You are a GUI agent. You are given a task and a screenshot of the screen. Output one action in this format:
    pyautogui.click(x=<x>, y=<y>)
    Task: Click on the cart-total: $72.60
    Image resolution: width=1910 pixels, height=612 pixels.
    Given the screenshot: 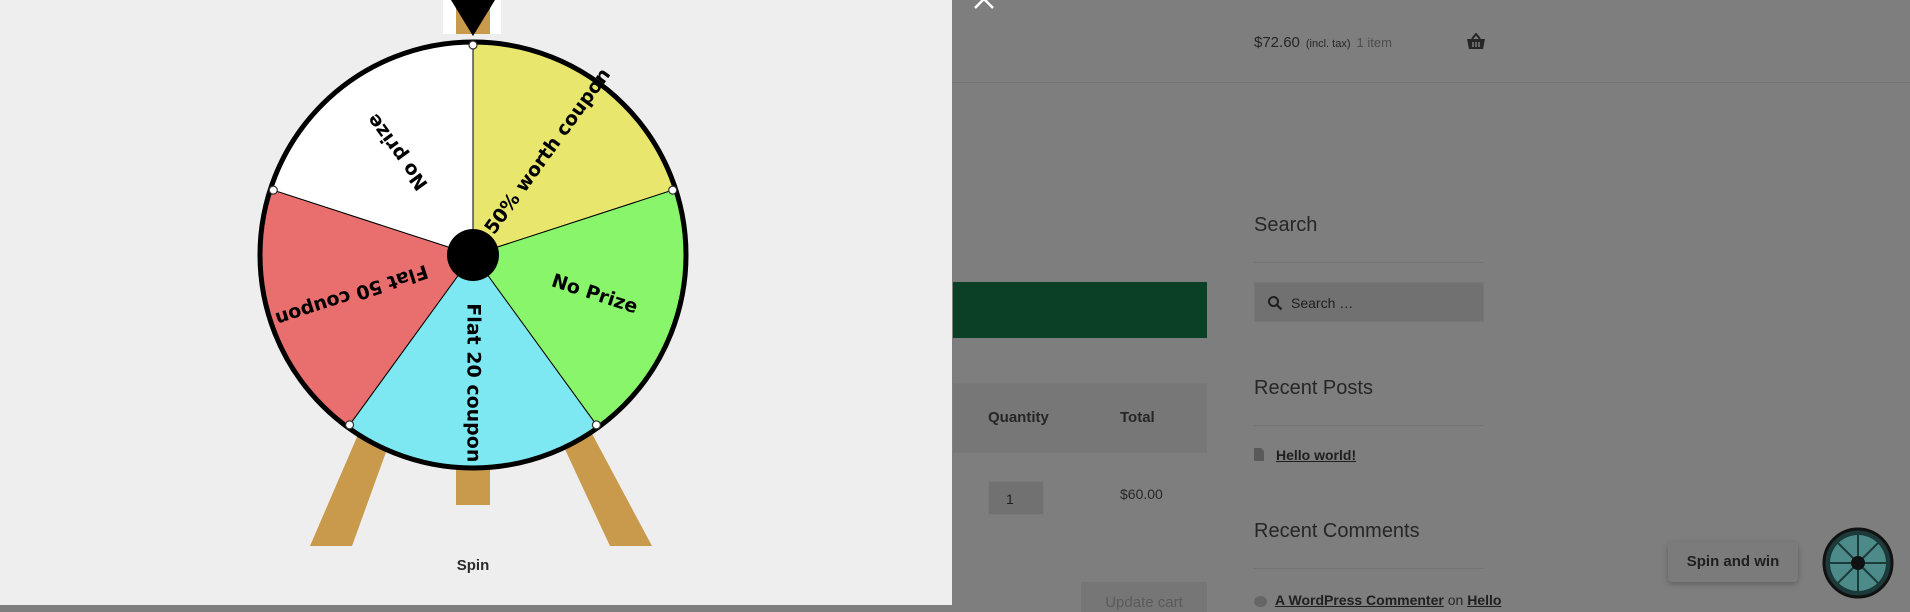 What is the action you would take?
    pyautogui.click(x=1277, y=42)
    